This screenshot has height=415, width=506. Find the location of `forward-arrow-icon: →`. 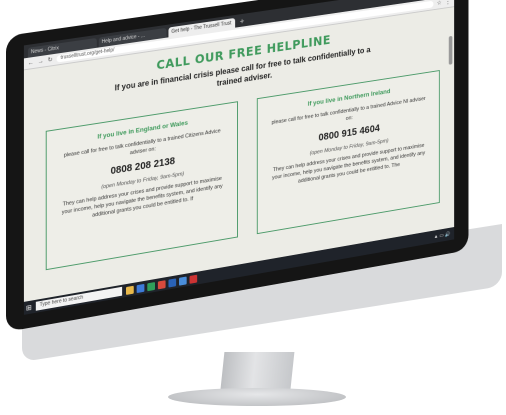

forward-arrow-icon: → is located at coordinates (41, 61).